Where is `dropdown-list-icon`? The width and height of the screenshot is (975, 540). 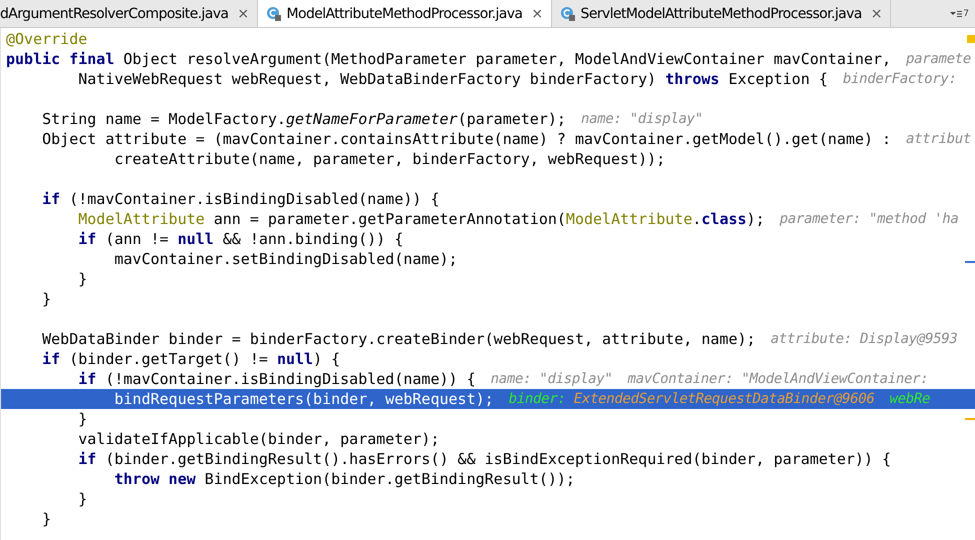
dropdown-list-icon is located at coordinates (956, 14).